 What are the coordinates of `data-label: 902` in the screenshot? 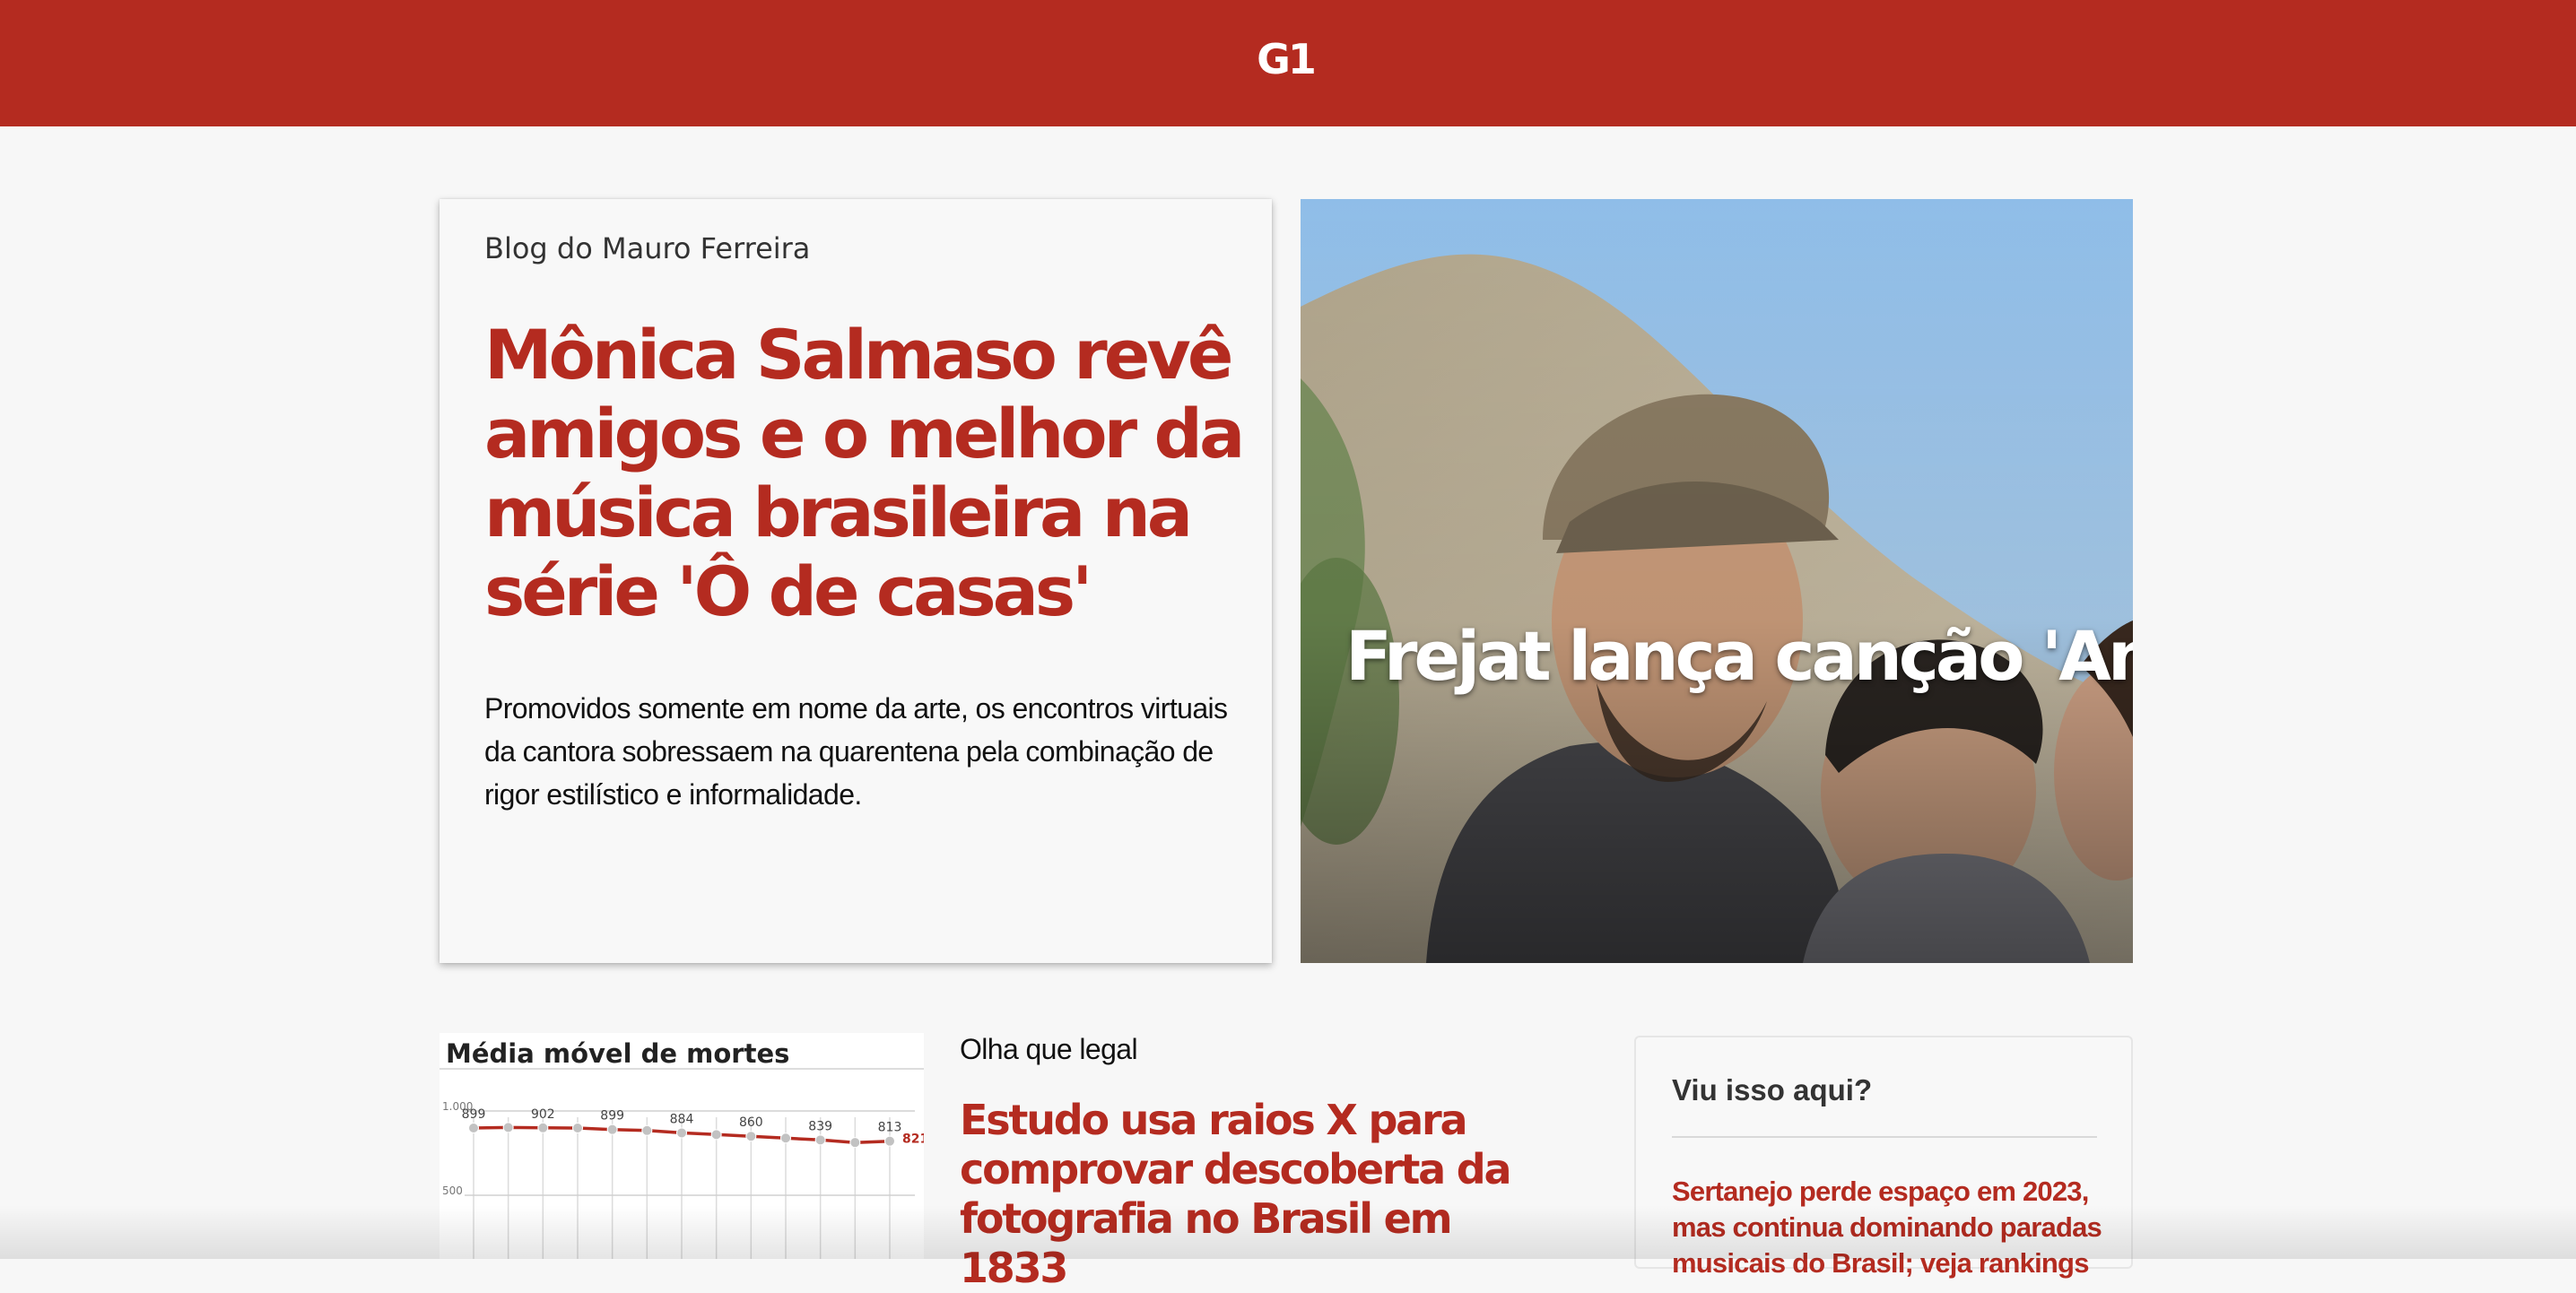 It's located at (543, 1114).